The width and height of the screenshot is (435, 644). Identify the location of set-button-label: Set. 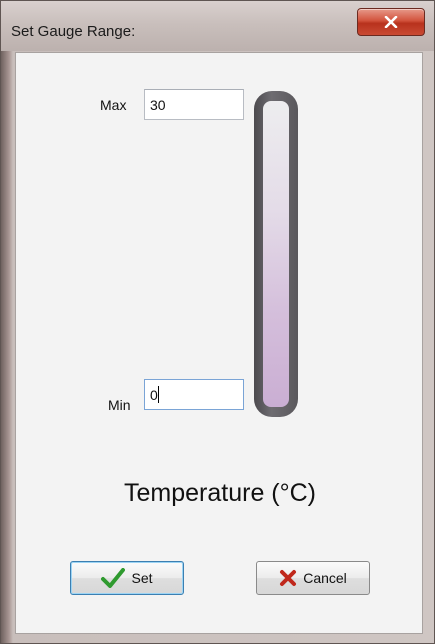
(142, 578).